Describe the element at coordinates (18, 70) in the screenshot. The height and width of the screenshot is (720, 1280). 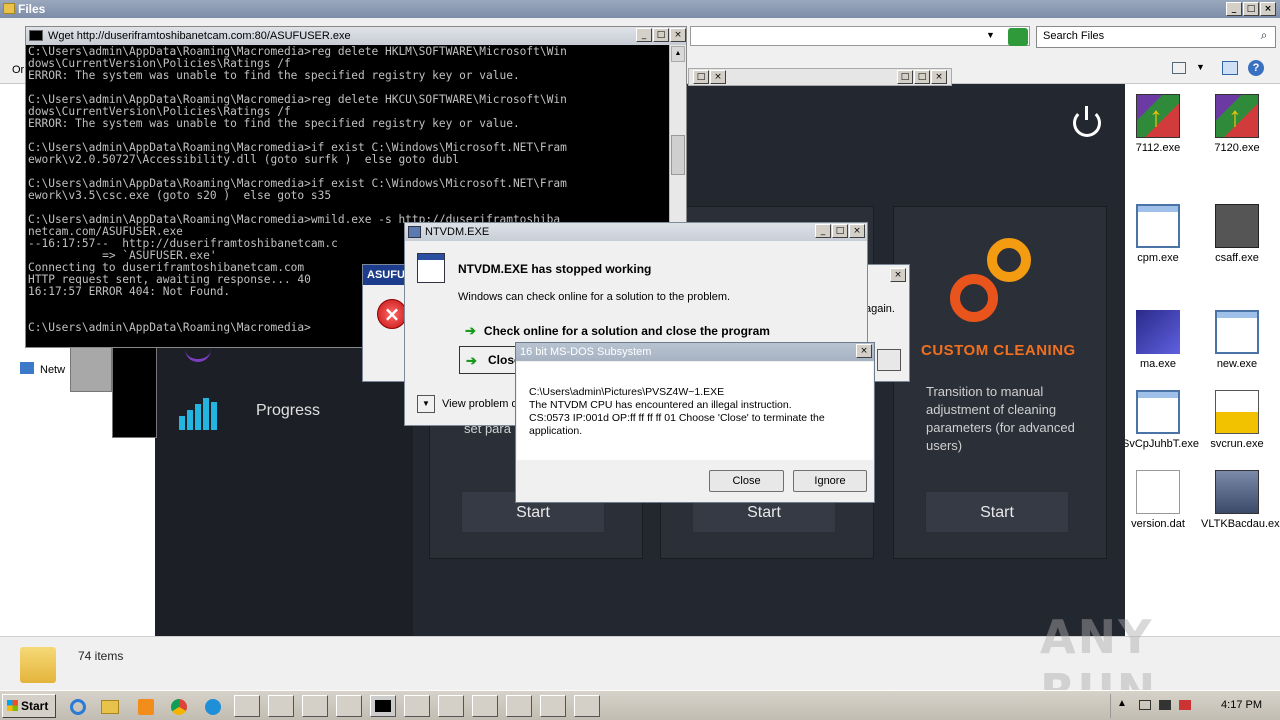
I see `organize-menu: Or` at that location.